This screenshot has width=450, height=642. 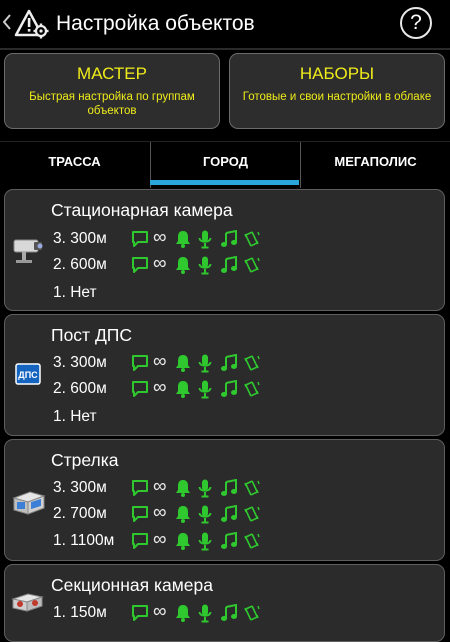 I want to click on police-post-icon: ДПС, so click(x=28, y=376).